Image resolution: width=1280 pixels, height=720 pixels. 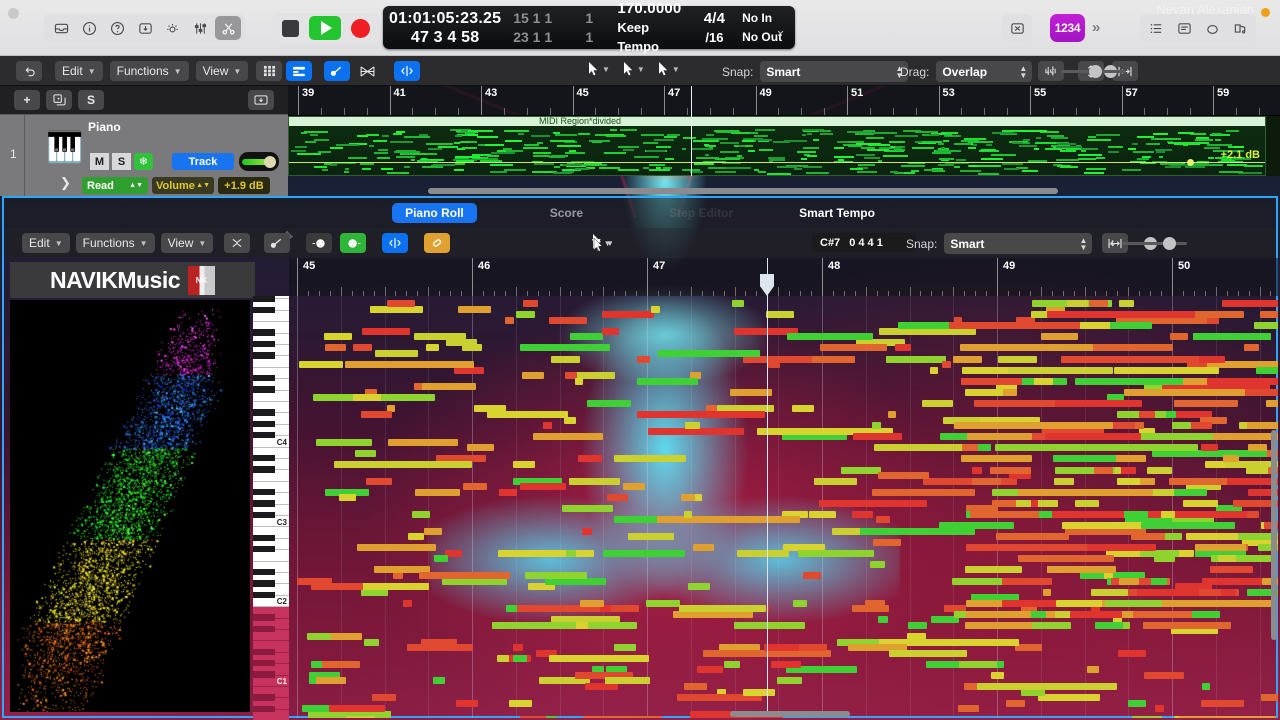 I want to click on horizontal-zoom-slider: ↔, so click(x=1084, y=71).